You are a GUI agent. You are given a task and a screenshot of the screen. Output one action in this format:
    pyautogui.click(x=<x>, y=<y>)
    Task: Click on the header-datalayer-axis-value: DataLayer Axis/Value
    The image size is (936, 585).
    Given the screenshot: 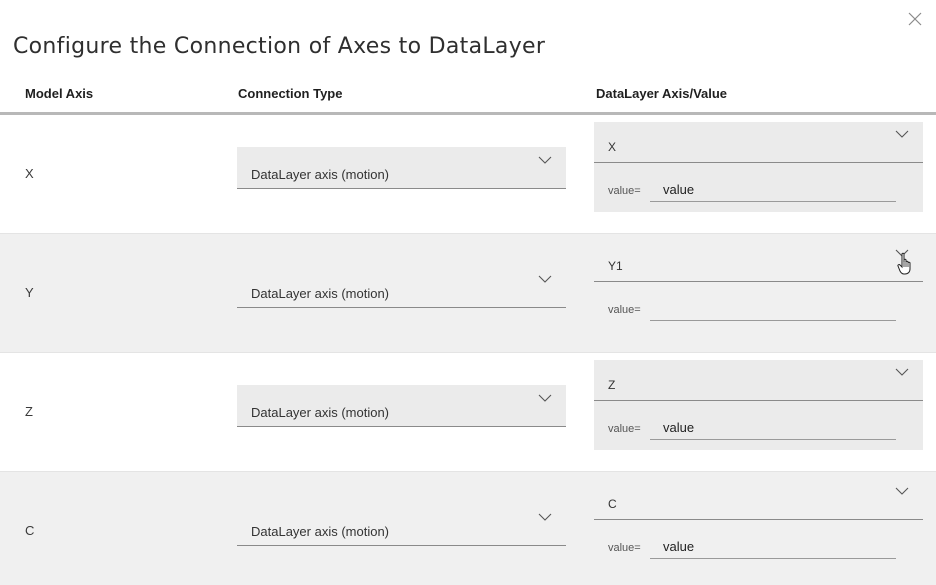 What is the action you would take?
    pyautogui.click(x=662, y=93)
    